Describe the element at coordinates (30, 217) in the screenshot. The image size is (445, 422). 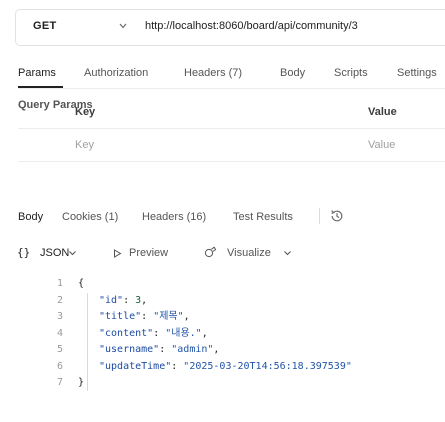
I see `response-tab-body: Body` at that location.